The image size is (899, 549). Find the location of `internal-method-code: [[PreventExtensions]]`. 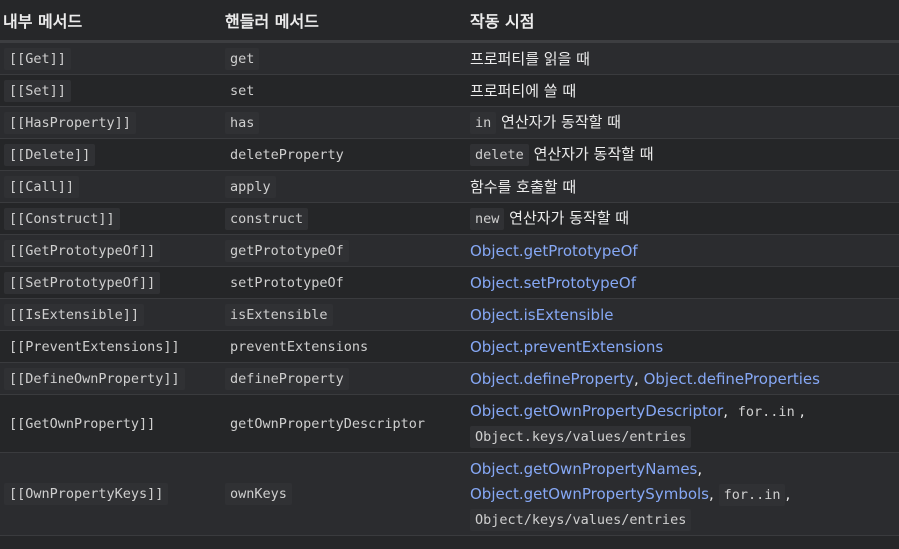

internal-method-code: [[PreventExtensions]] is located at coordinates (94, 346).